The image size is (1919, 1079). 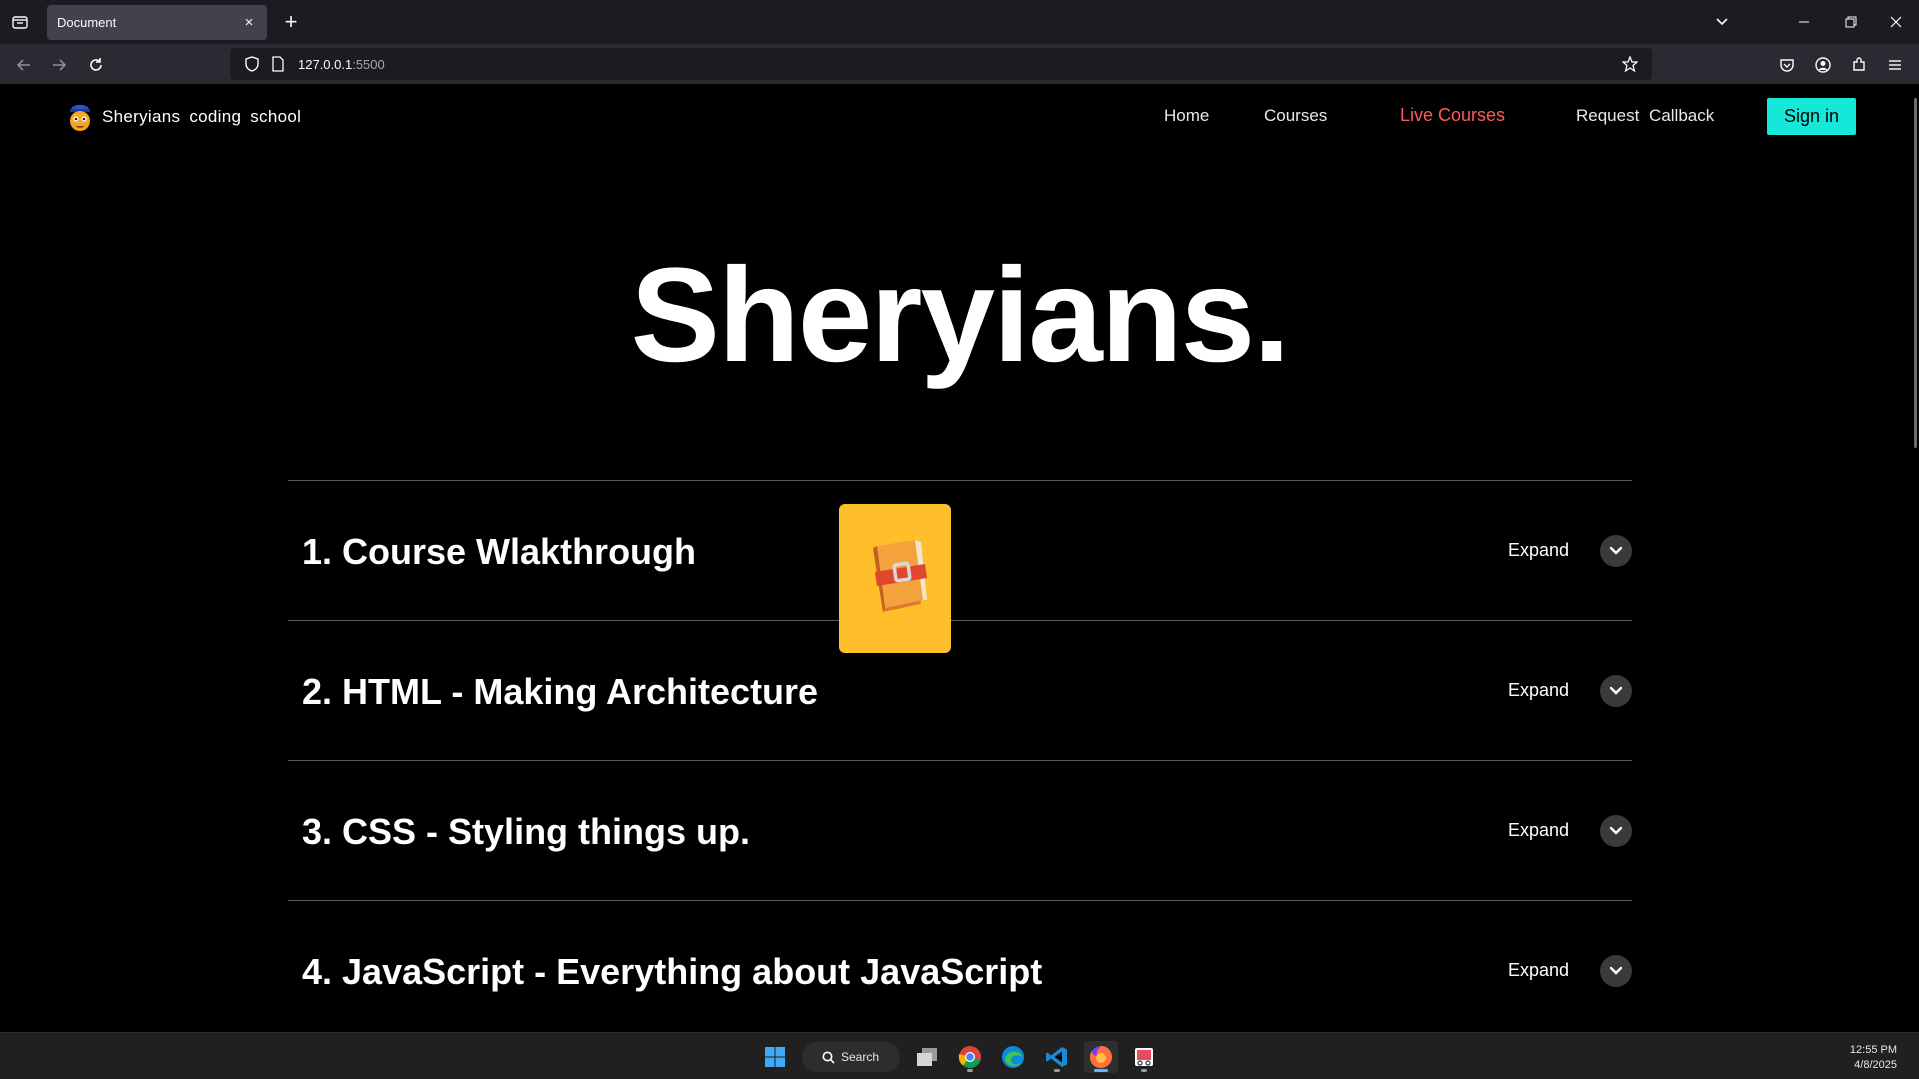 What do you see at coordinates (252, 64) in the screenshot?
I see `shield-icon` at bounding box center [252, 64].